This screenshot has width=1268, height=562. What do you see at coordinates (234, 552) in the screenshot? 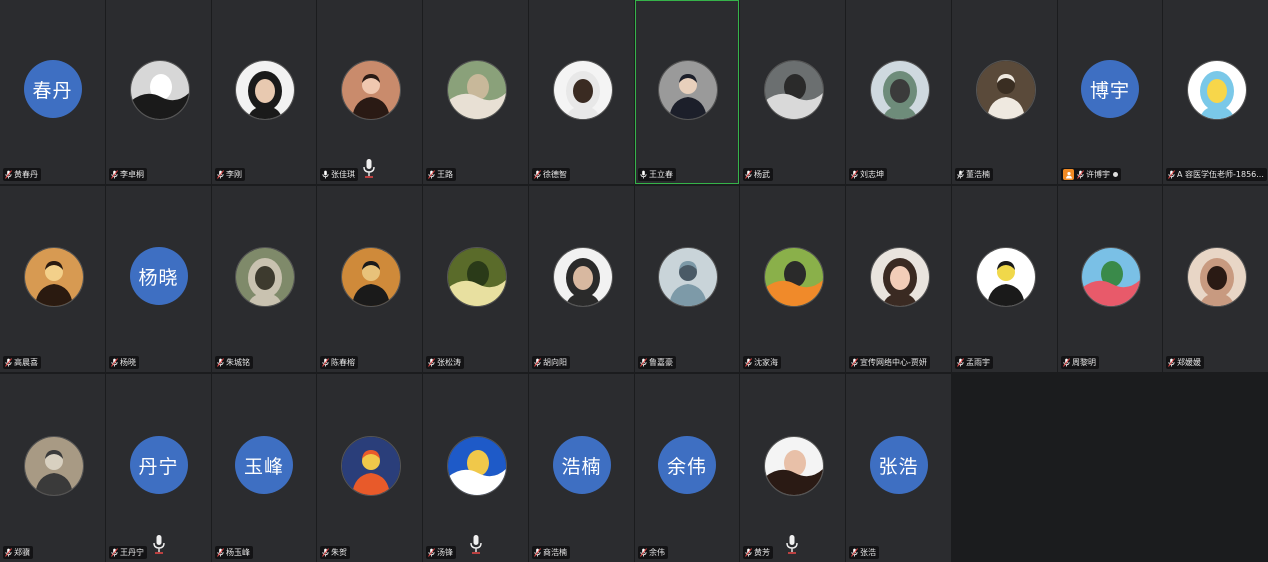
I see `participant-name-tag: 杨玉峰` at bounding box center [234, 552].